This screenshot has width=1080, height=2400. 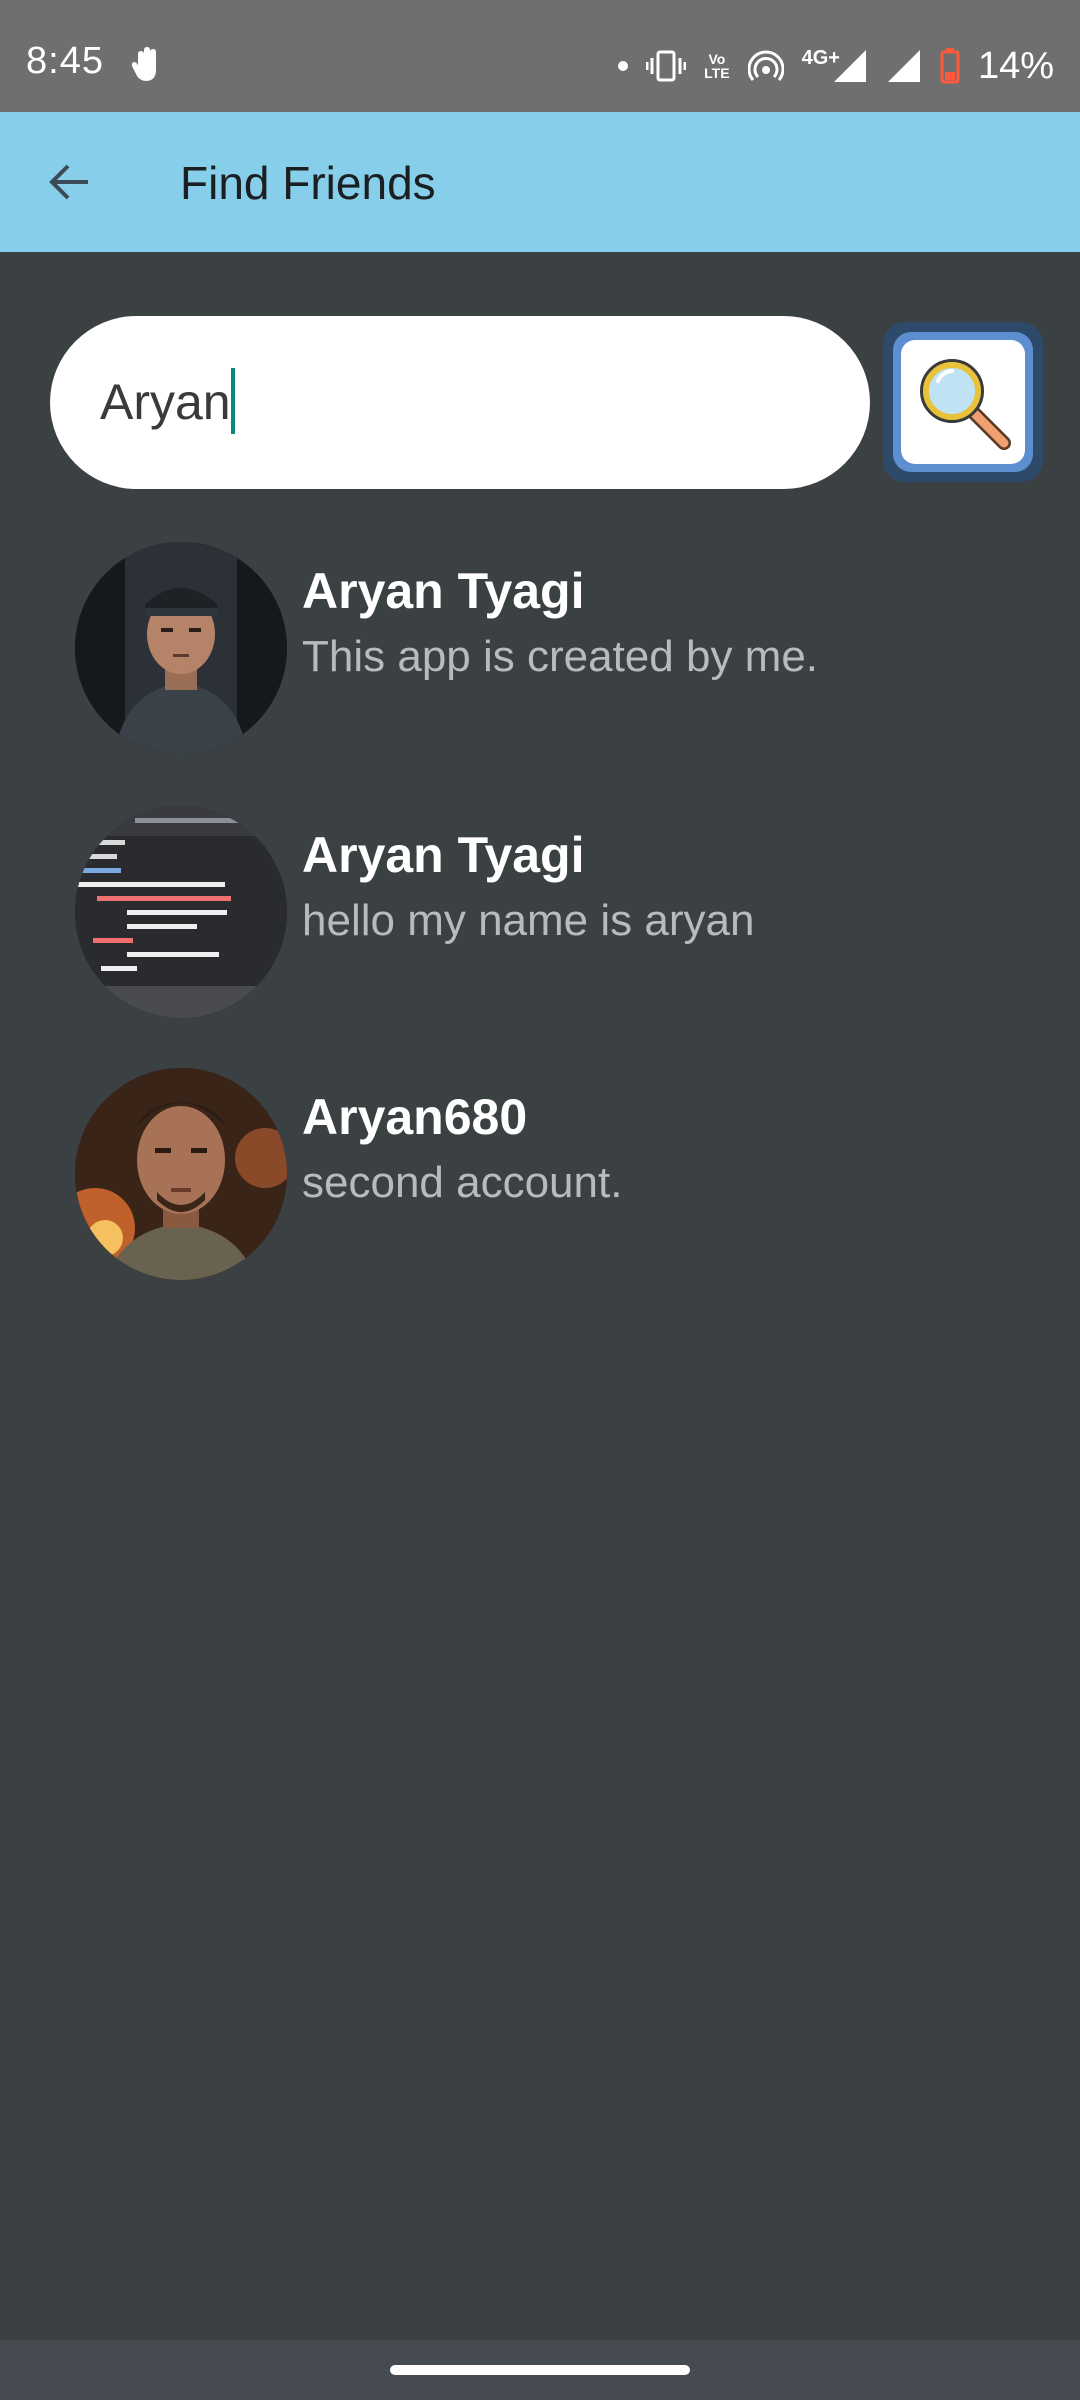 I want to click on page-title: Find Friends, so click(x=308, y=183).